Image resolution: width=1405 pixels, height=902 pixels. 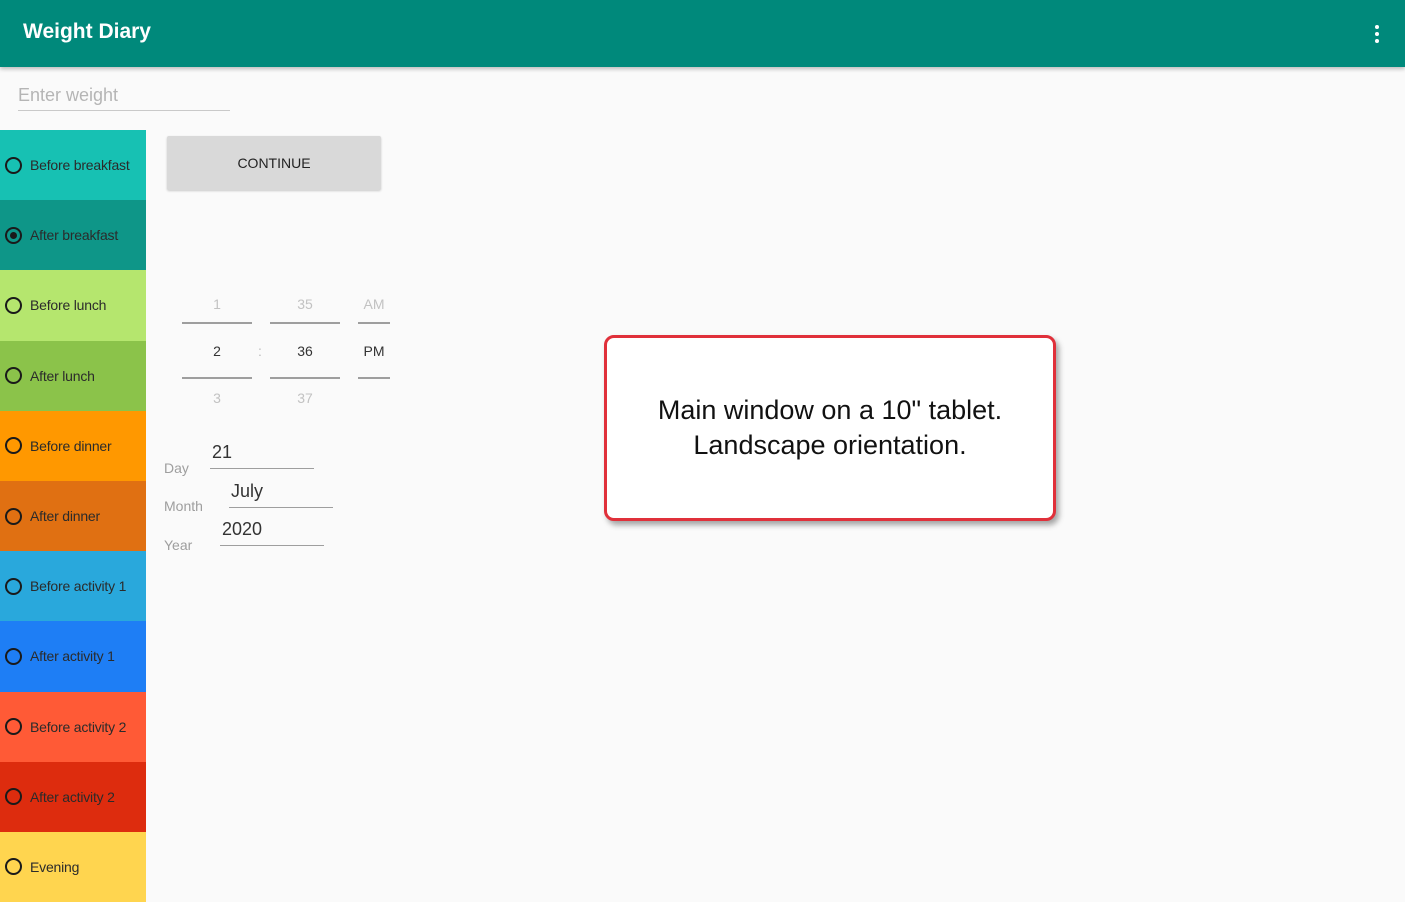 I want to click on period-option-label: After lunch, so click(x=62, y=375).